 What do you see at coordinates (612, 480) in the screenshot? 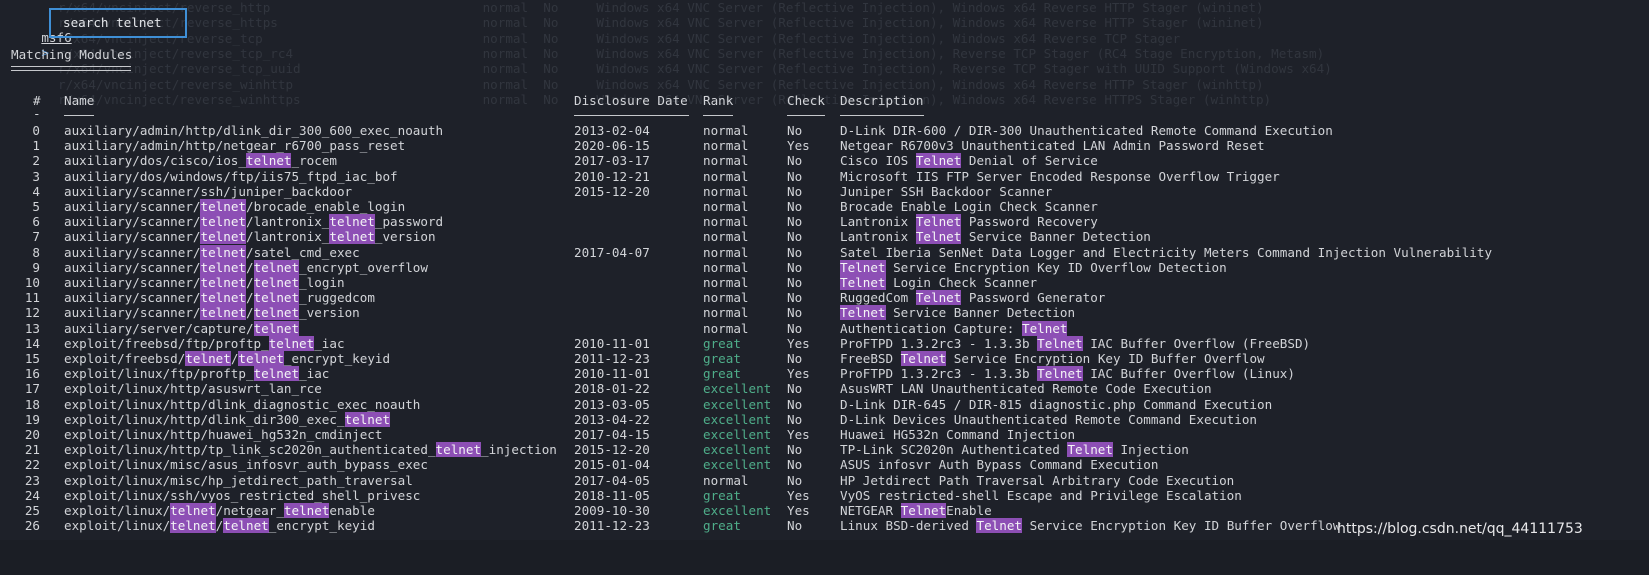
I see `disclosure-date: 2017-04-05` at bounding box center [612, 480].